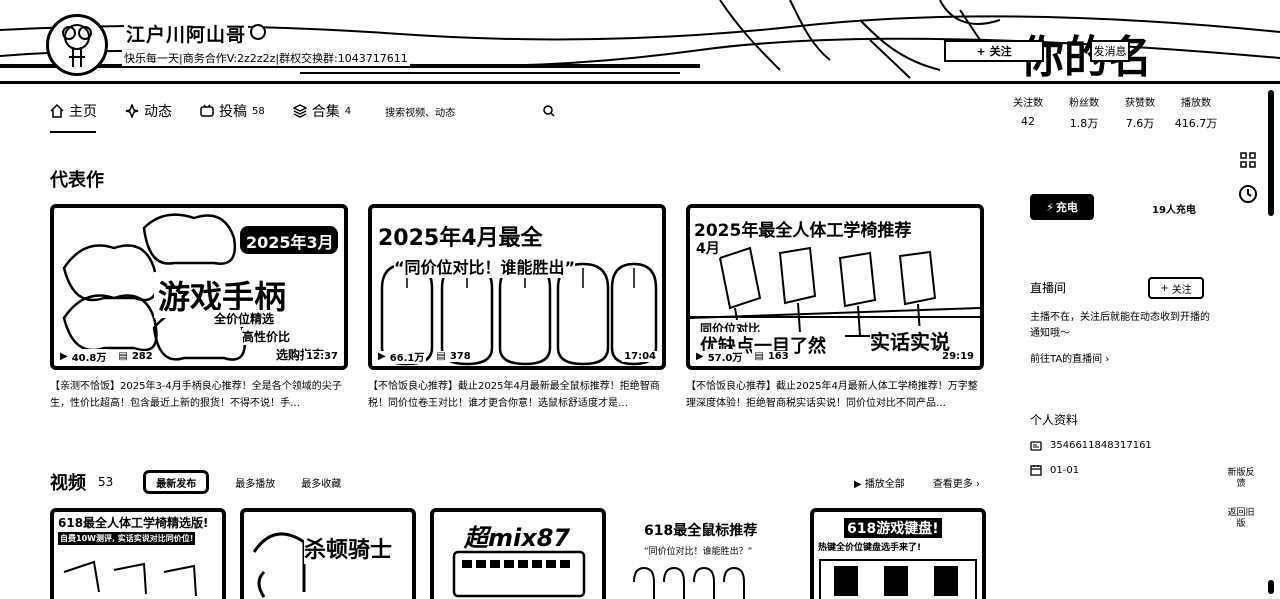  What do you see at coordinates (1107, 359) in the screenshot?
I see `chevron-right-icon: ›` at bounding box center [1107, 359].